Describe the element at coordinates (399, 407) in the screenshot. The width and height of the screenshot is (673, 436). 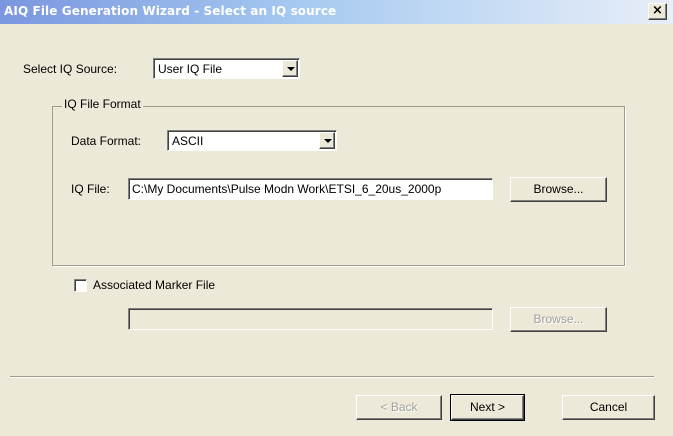
I see `back-button: < Back` at that location.